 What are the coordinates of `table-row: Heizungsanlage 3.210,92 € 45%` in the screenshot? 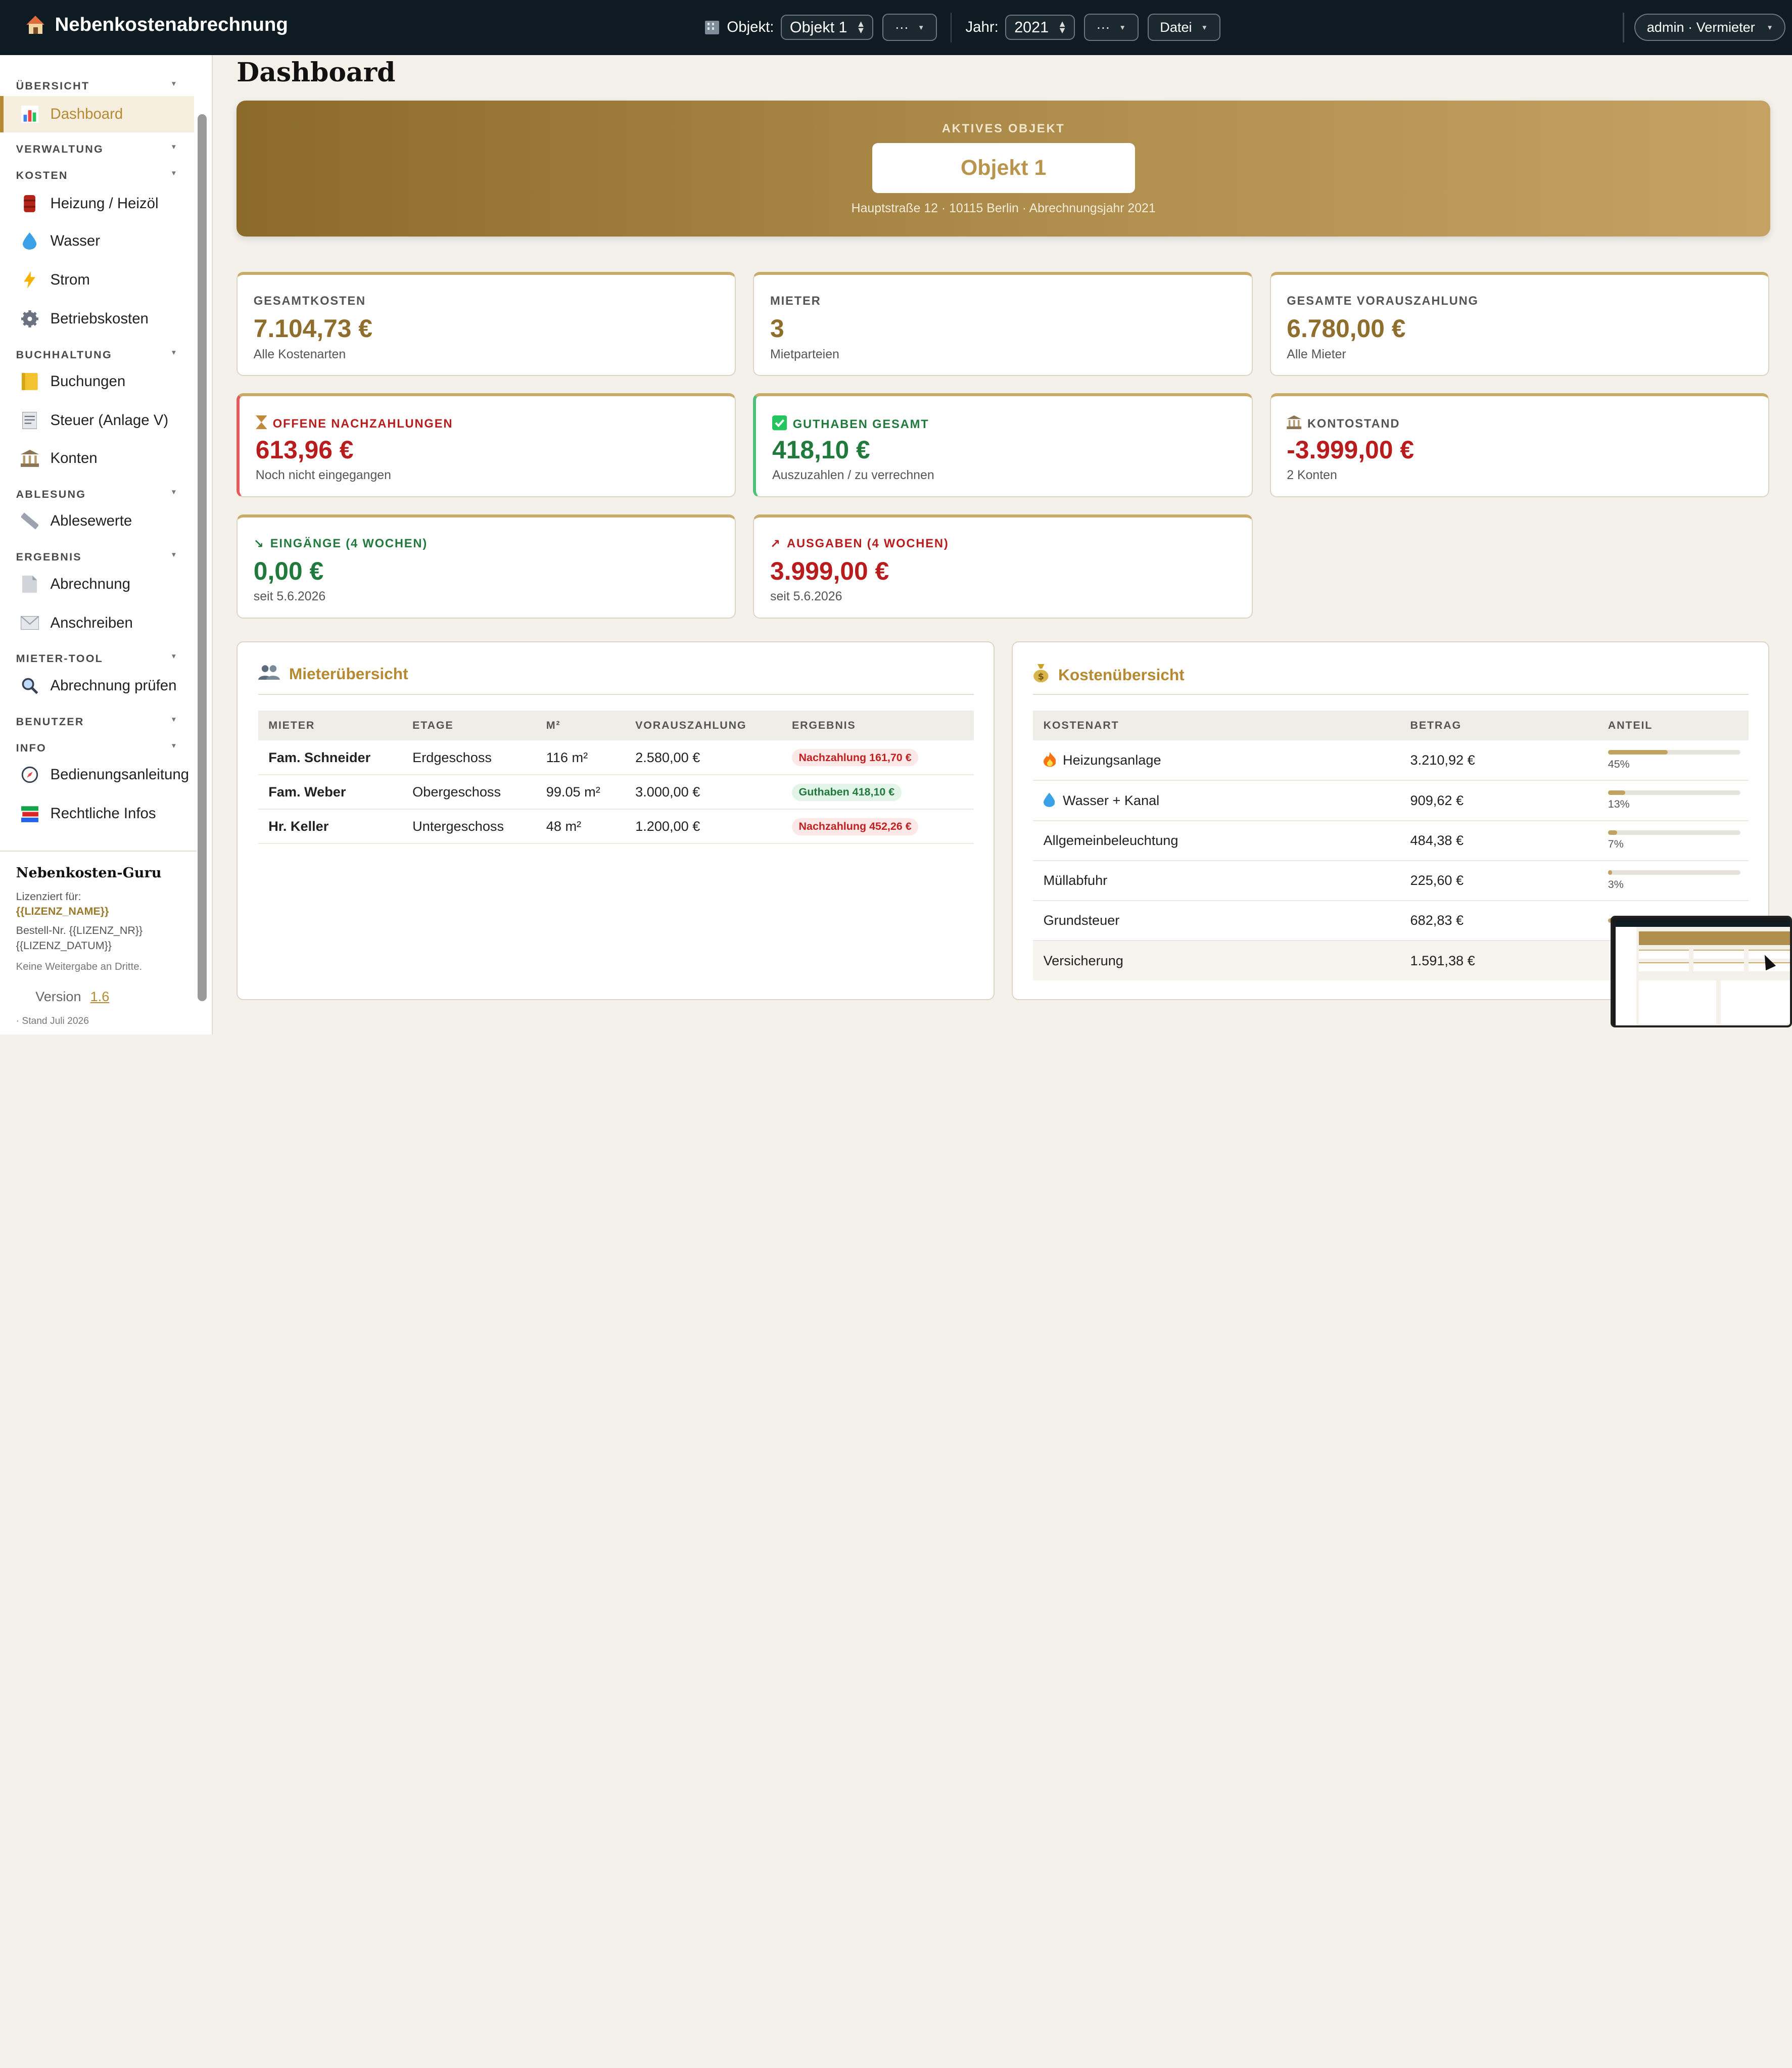 It's located at (1391, 760).